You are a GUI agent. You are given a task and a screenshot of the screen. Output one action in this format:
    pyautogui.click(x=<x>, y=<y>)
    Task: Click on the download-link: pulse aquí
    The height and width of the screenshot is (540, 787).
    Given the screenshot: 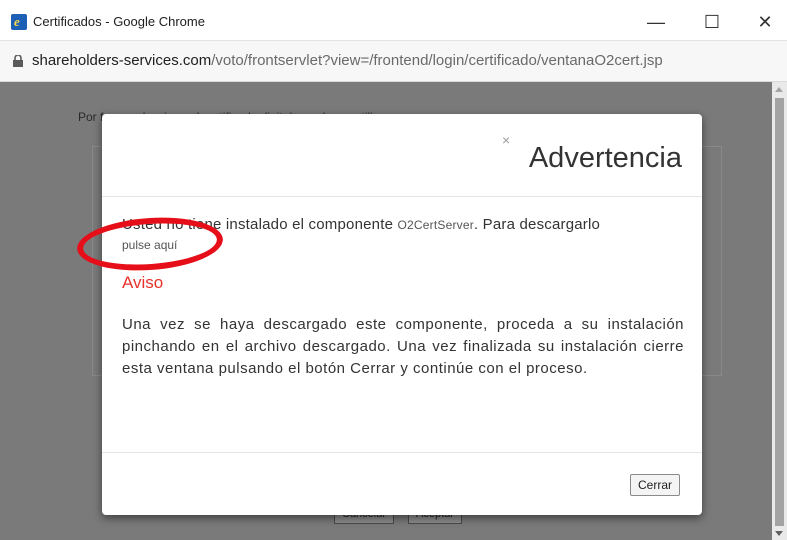 What is the action you would take?
    pyautogui.click(x=403, y=245)
    